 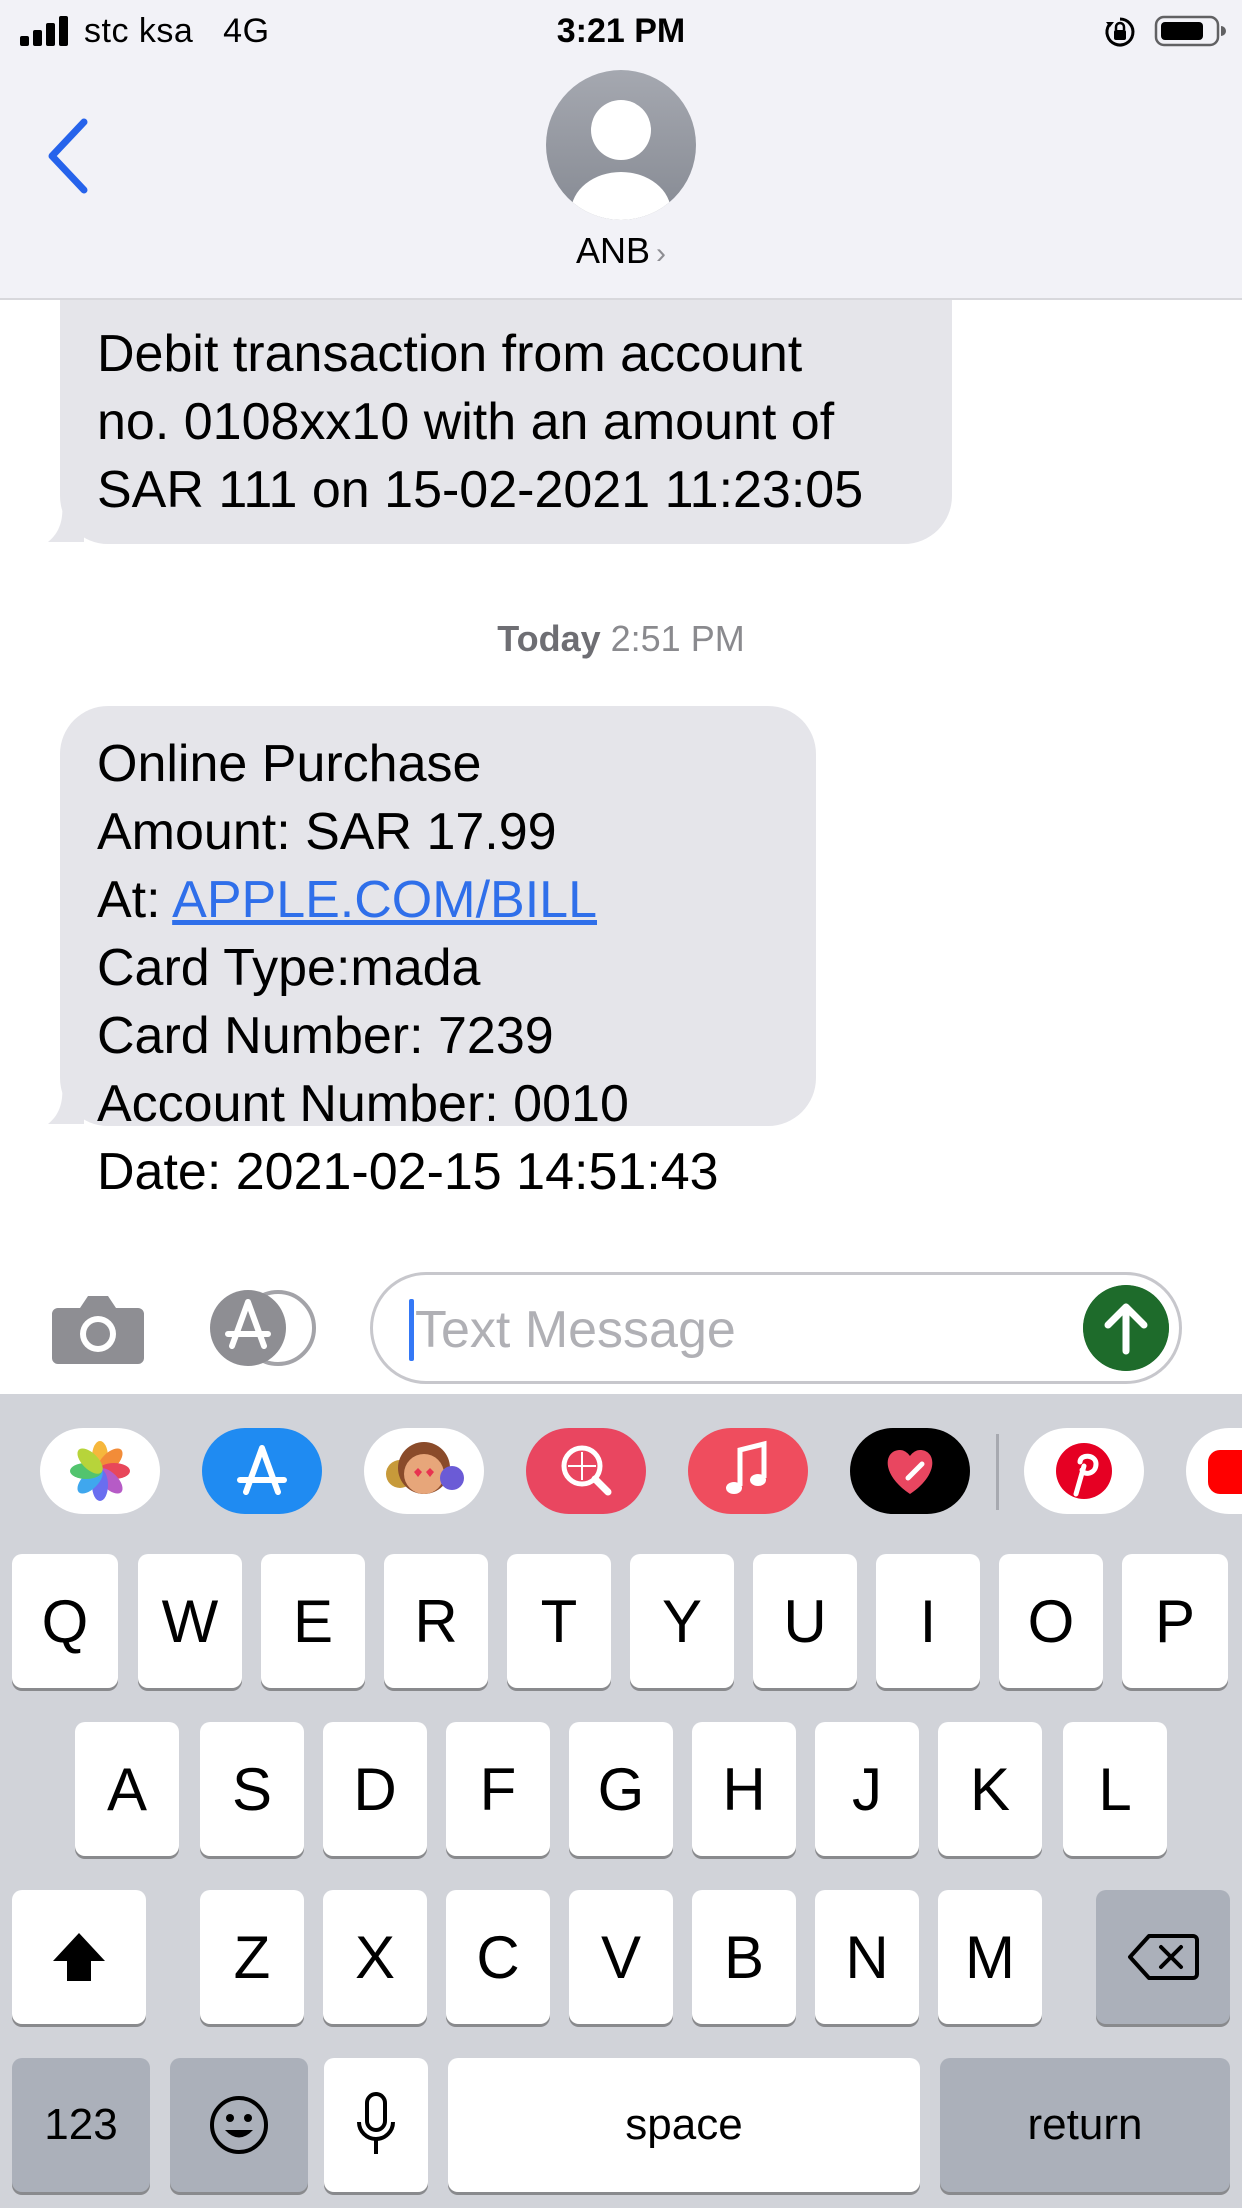 What do you see at coordinates (1214, 1471) in the screenshot?
I see `youtube-icon` at bounding box center [1214, 1471].